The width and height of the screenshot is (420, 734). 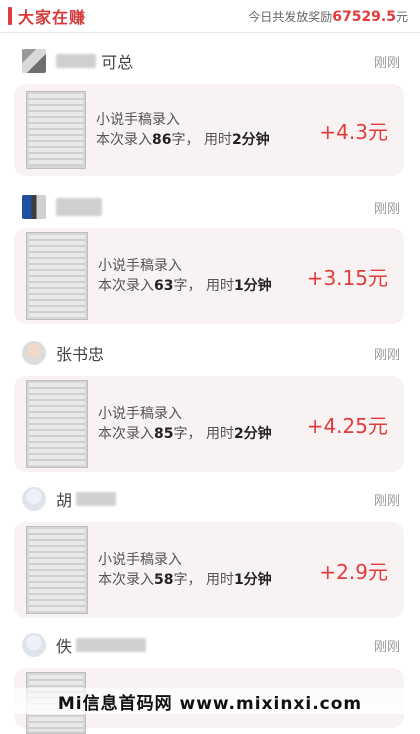 I want to click on username: 胡, so click(x=64, y=500).